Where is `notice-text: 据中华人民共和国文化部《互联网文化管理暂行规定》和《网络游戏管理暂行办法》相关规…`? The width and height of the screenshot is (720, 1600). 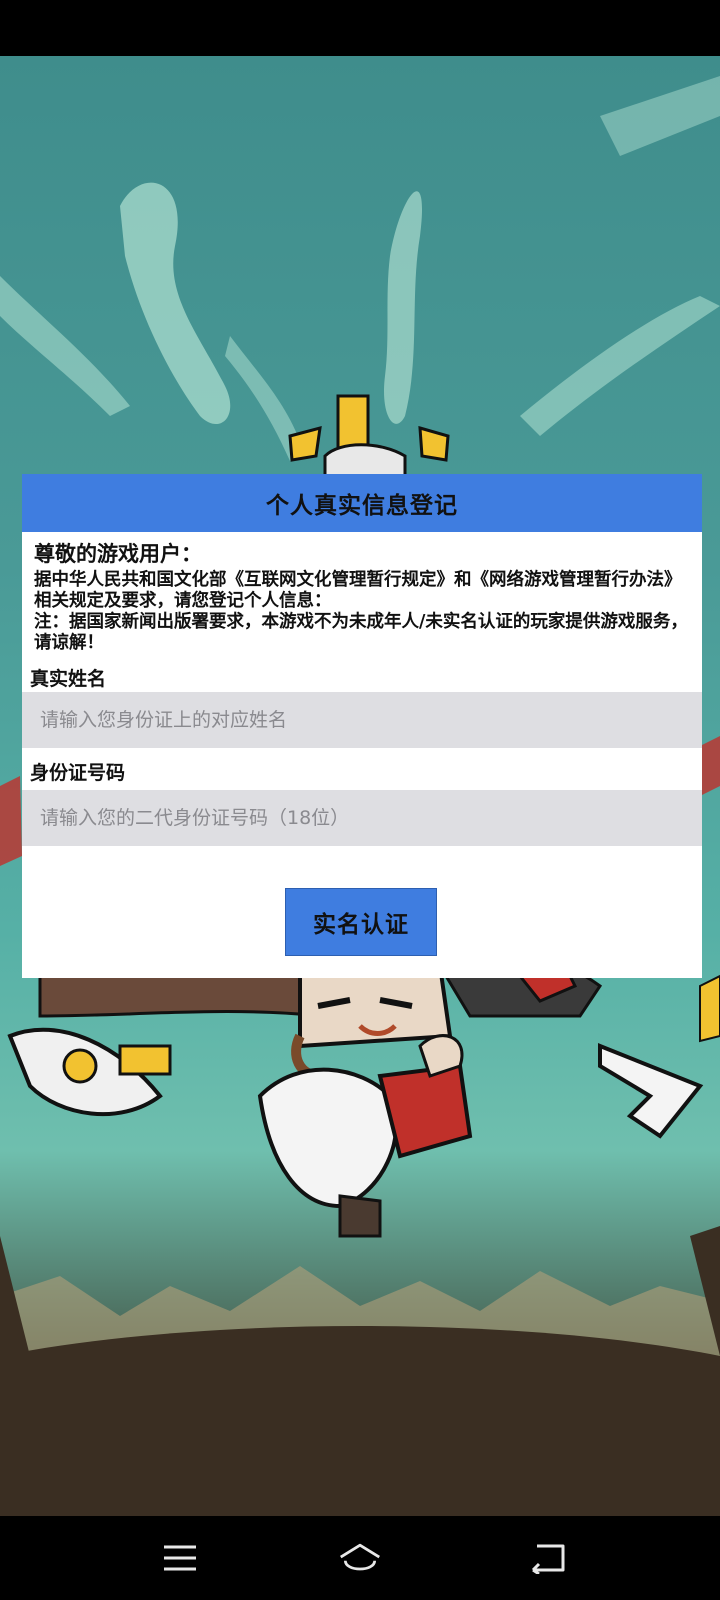
notice-text: 据中华人民共和国文化部《互联网文化管理暂行规定》和《网络游戏管理暂行办法》相关规… is located at coordinates (365, 612).